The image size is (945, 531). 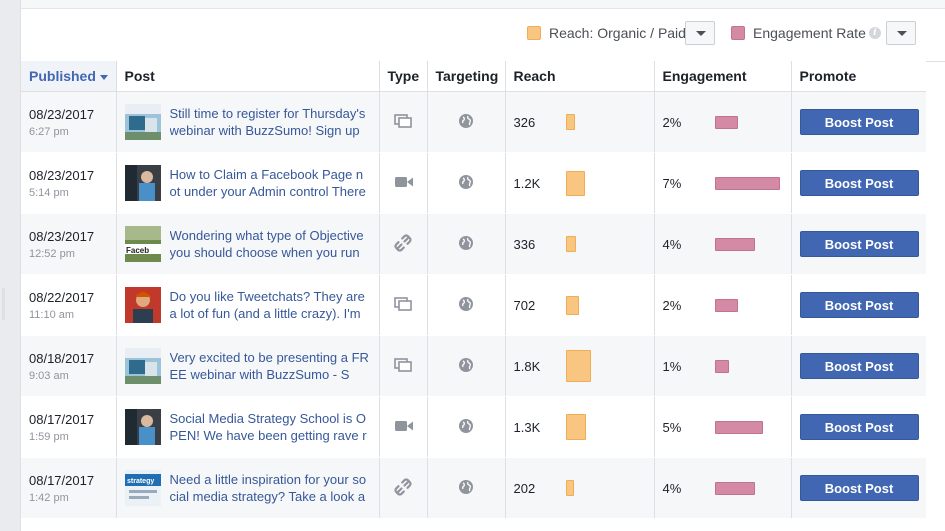 I want to click on engagement-value: 2%, so click(x=672, y=305).